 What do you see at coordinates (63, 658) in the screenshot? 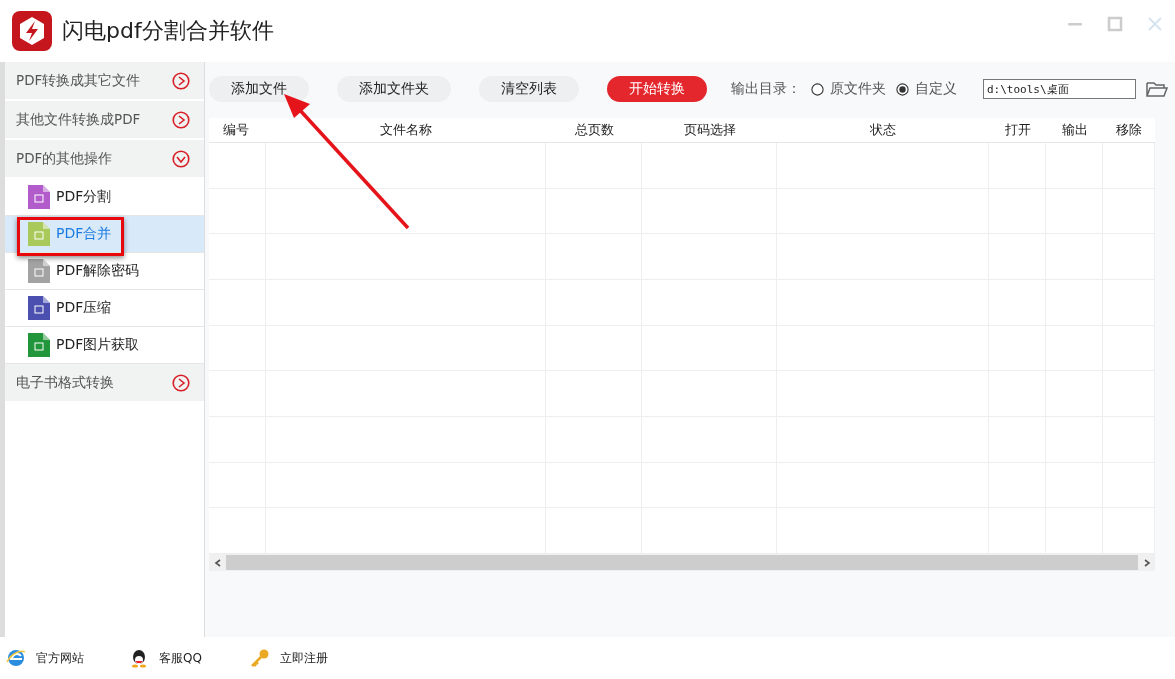
I see `footer-link: 官方网站` at bounding box center [63, 658].